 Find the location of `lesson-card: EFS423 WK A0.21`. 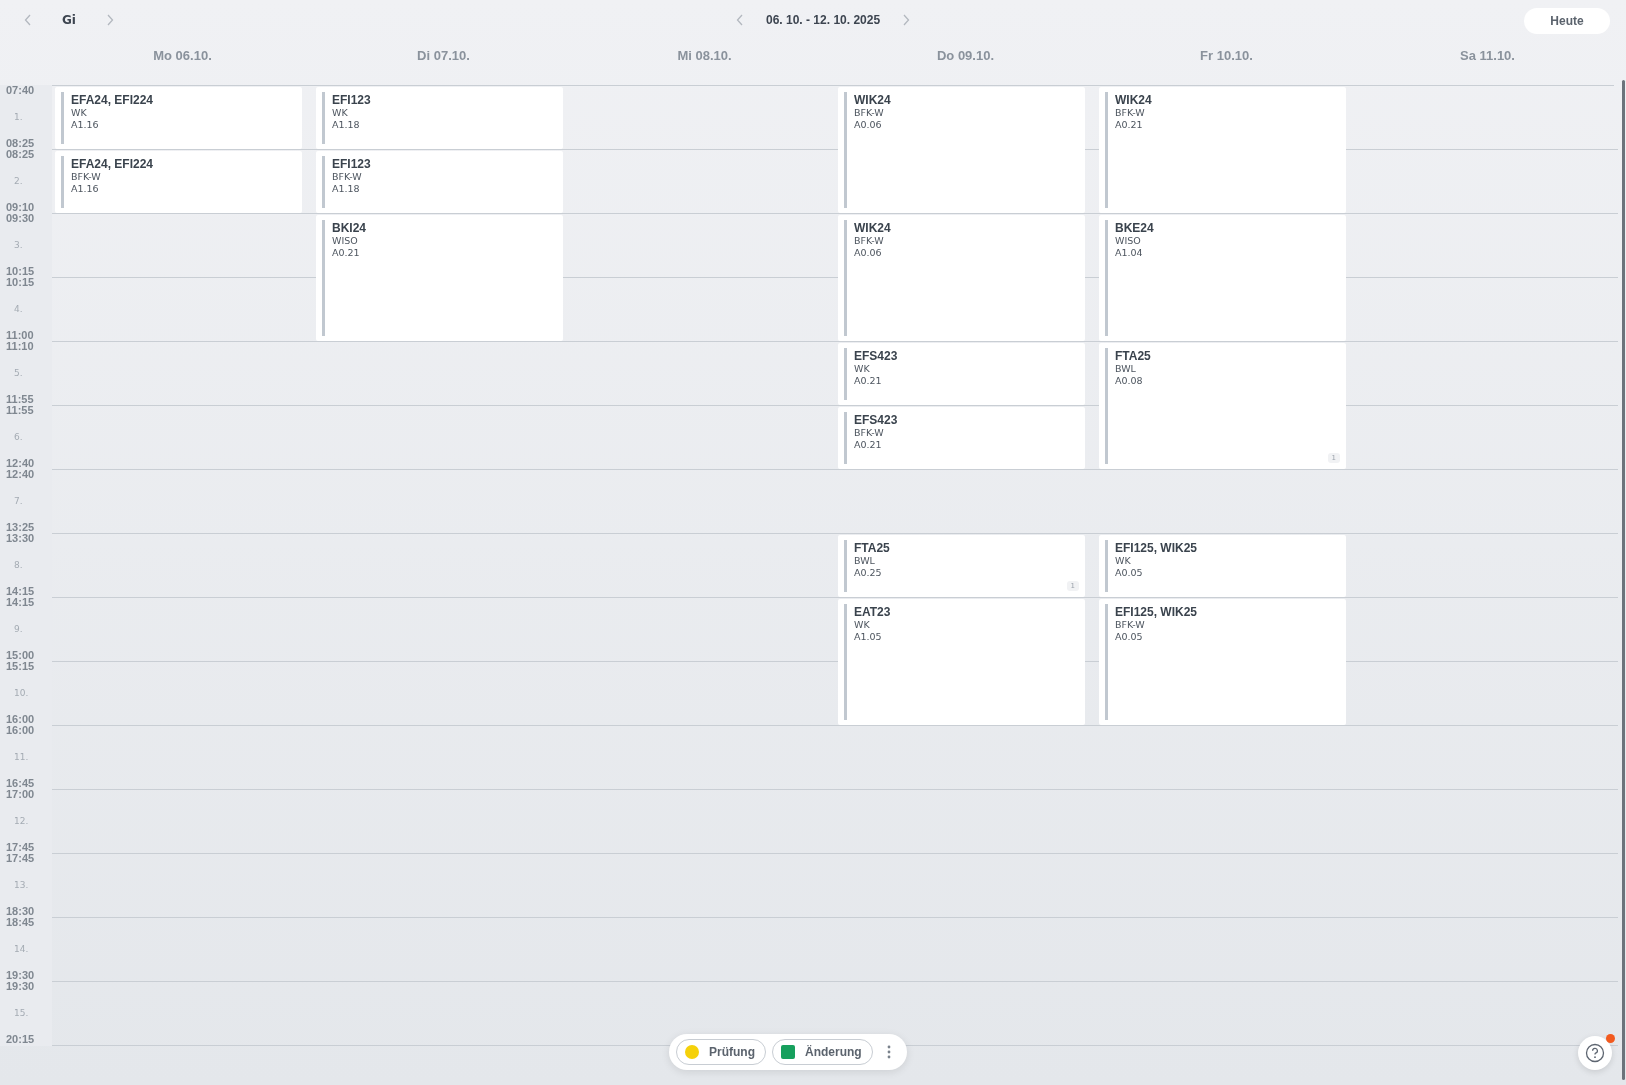

lesson-card: EFS423 WK A0.21 is located at coordinates (961, 374).